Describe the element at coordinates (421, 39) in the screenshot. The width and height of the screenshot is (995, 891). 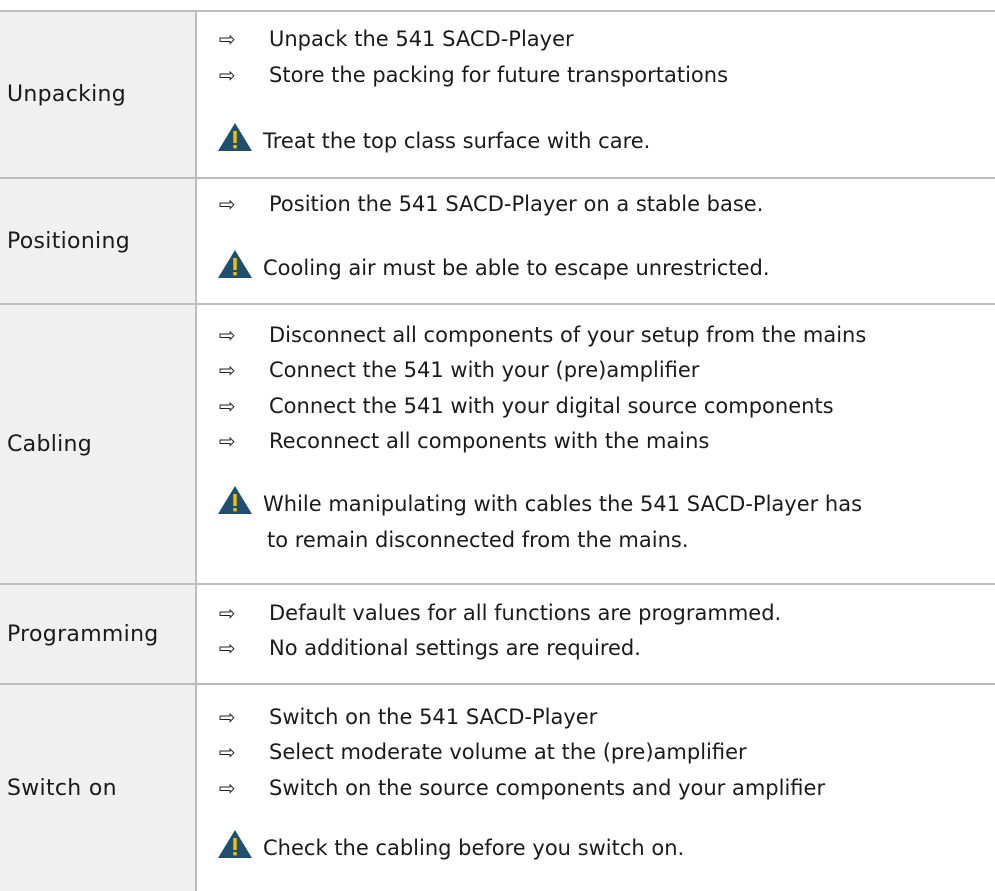
I see `step-text: Unpack the 541 SACD-Player` at that location.